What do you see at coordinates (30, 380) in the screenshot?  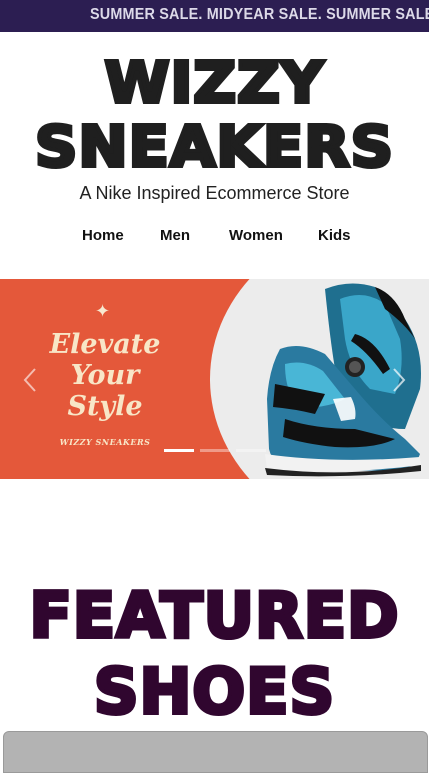 I see `chevron-left-icon` at bounding box center [30, 380].